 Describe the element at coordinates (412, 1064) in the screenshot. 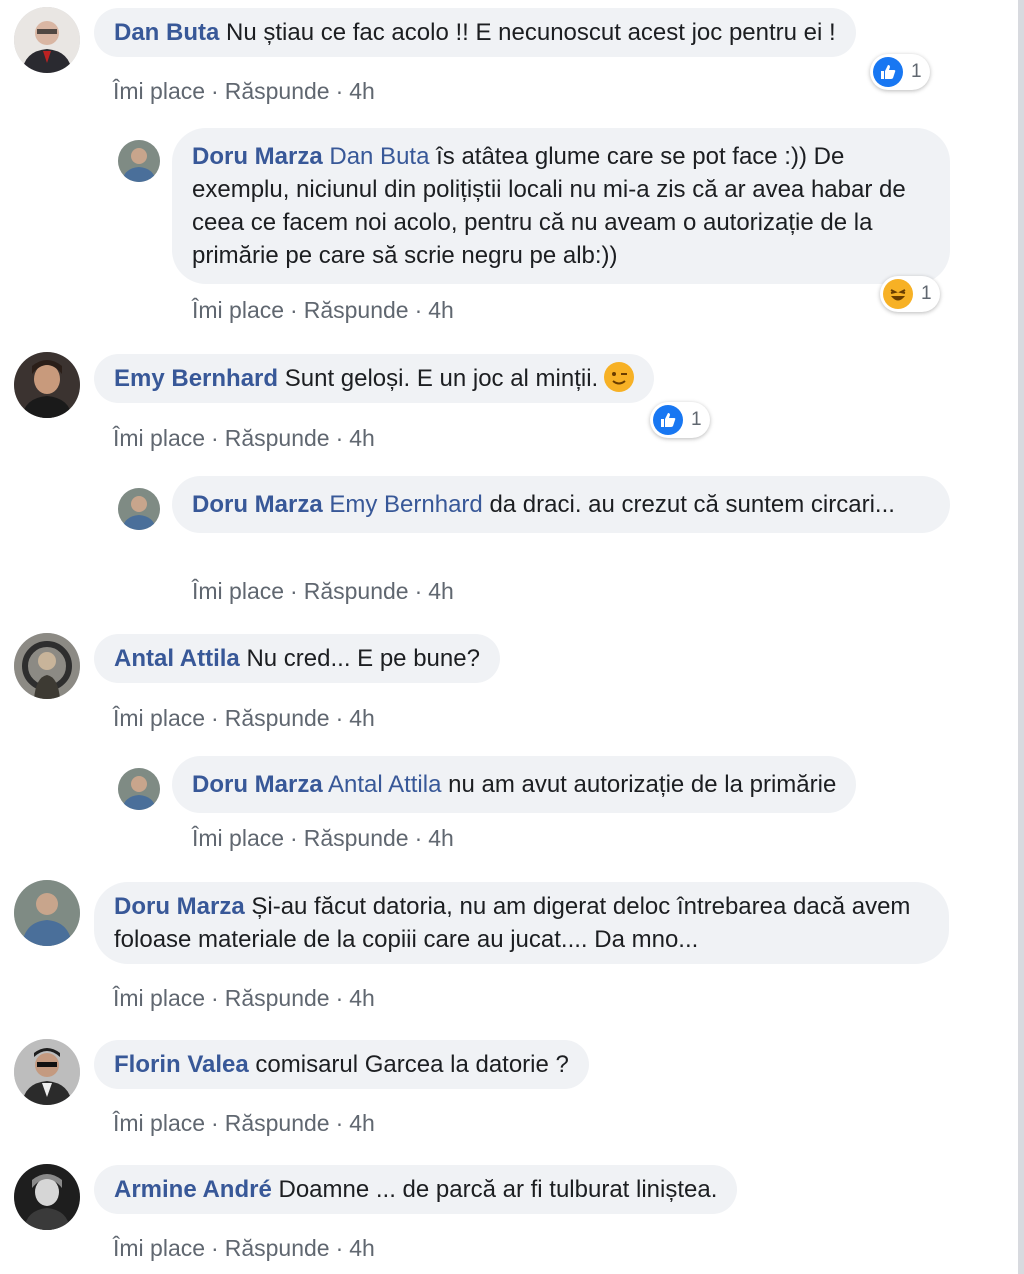

I see `comment-text: comisarul Garcea la datorie ?` at that location.